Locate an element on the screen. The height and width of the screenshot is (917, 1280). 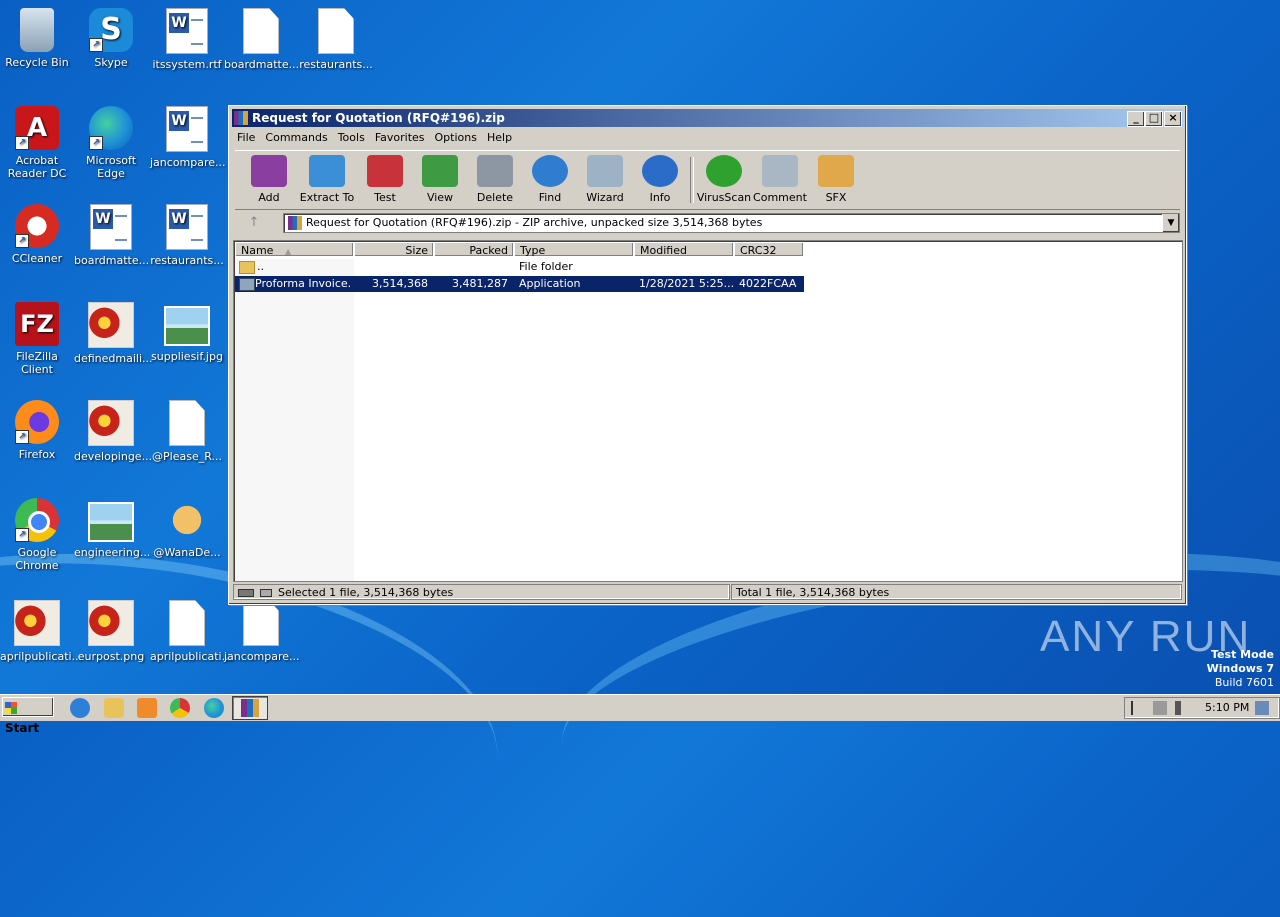
network-icon is located at coordinates (1160, 708).